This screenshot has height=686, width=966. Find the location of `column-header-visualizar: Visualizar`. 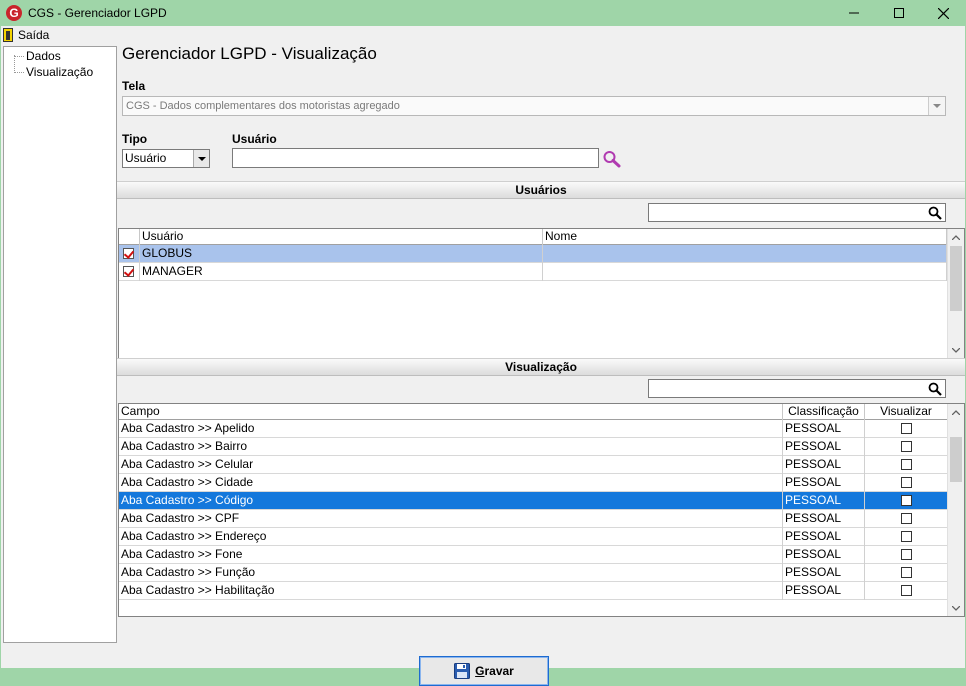

column-header-visualizar: Visualizar is located at coordinates (906, 412).